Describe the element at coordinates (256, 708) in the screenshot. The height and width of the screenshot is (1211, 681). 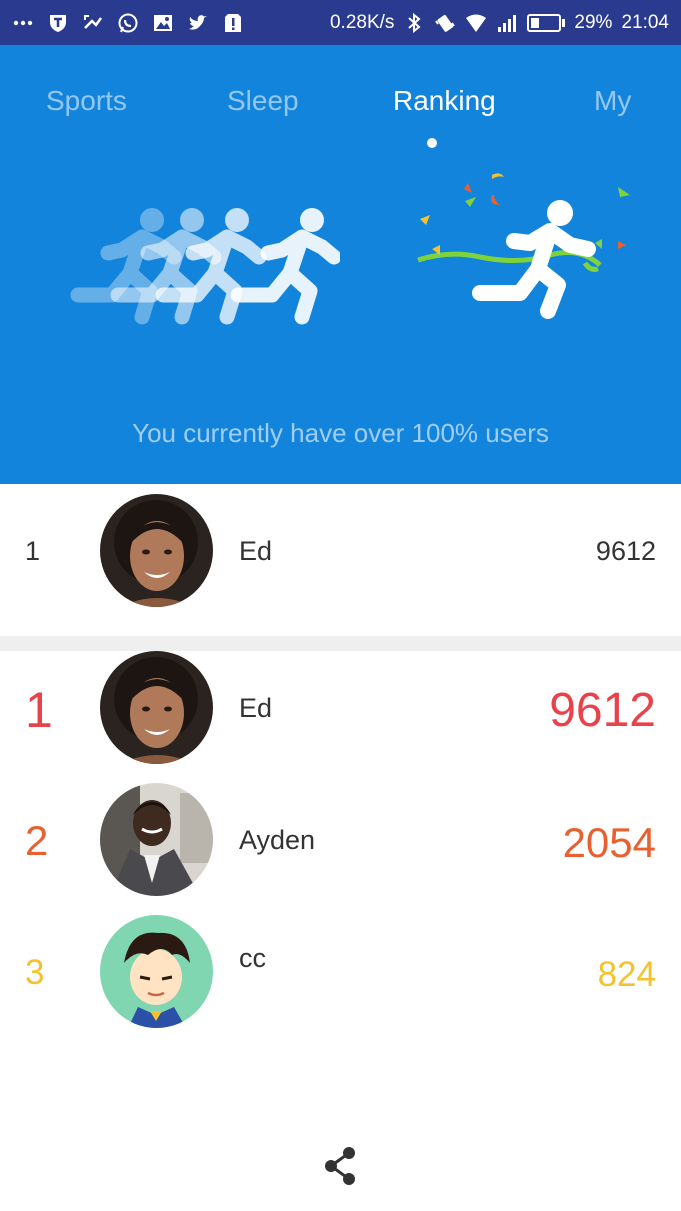
I see `user-name: Ed` at that location.